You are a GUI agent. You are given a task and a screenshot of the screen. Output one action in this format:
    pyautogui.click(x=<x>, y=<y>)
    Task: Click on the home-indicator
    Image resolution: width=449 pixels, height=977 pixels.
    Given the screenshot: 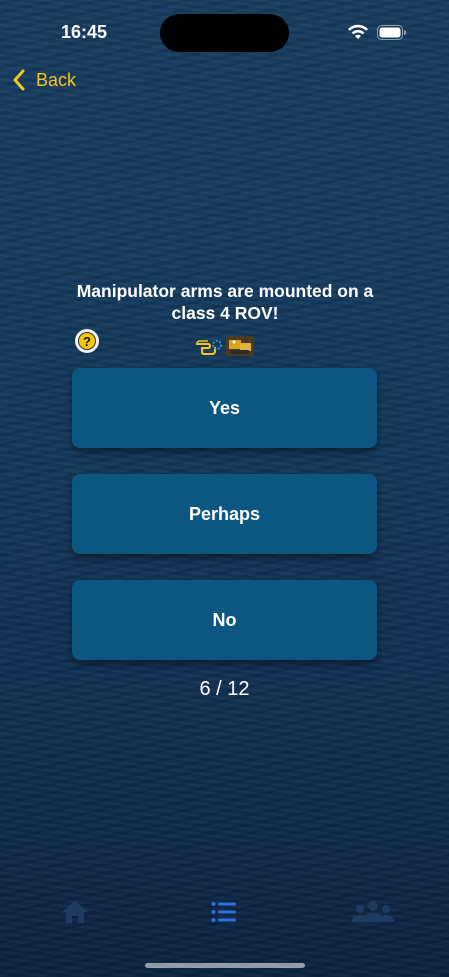 What is the action you would take?
    pyautogui.click(x=225, y=965)
    